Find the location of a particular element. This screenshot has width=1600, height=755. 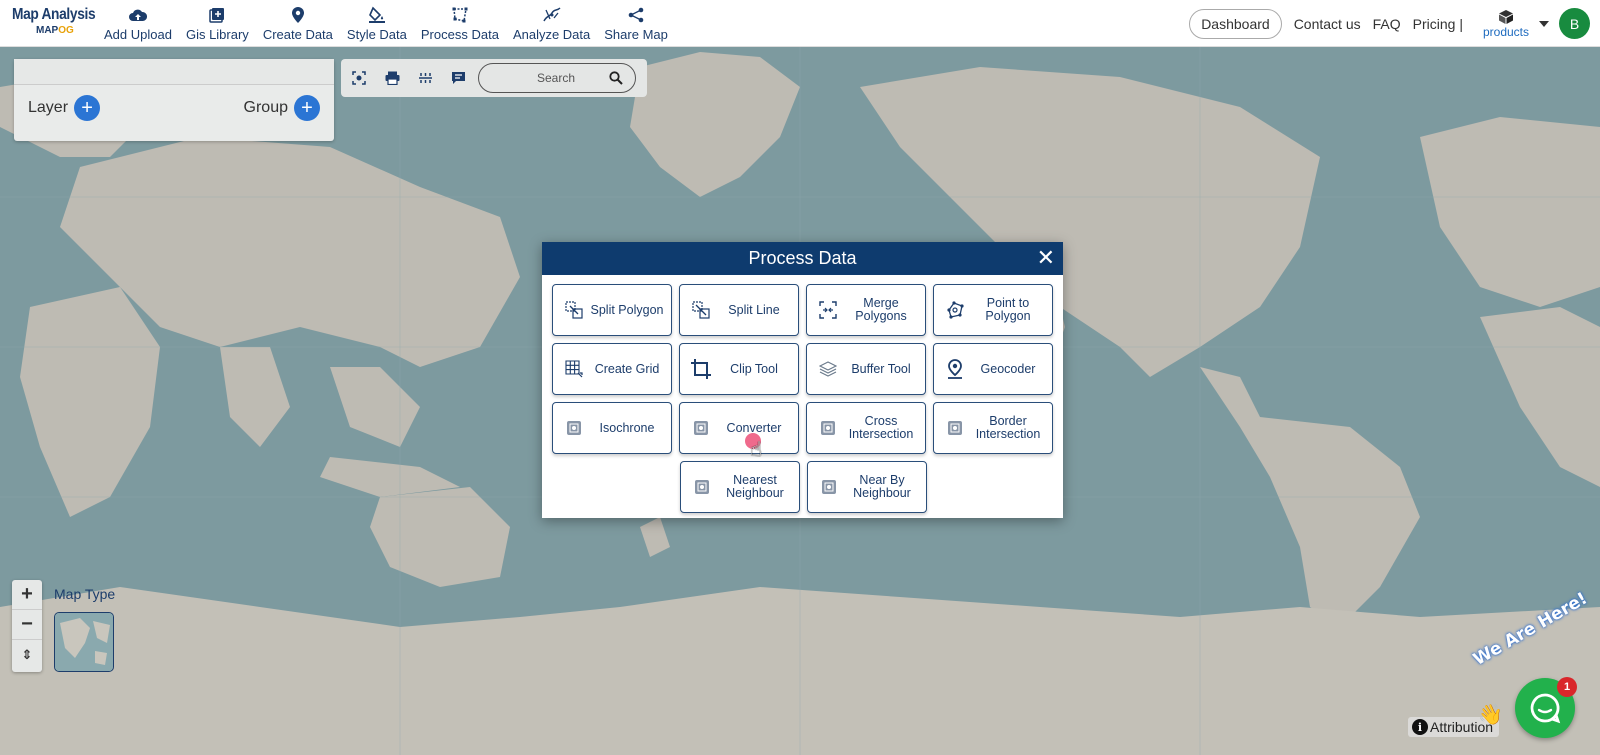

cube-icon is located at coordinates (1505, 16).